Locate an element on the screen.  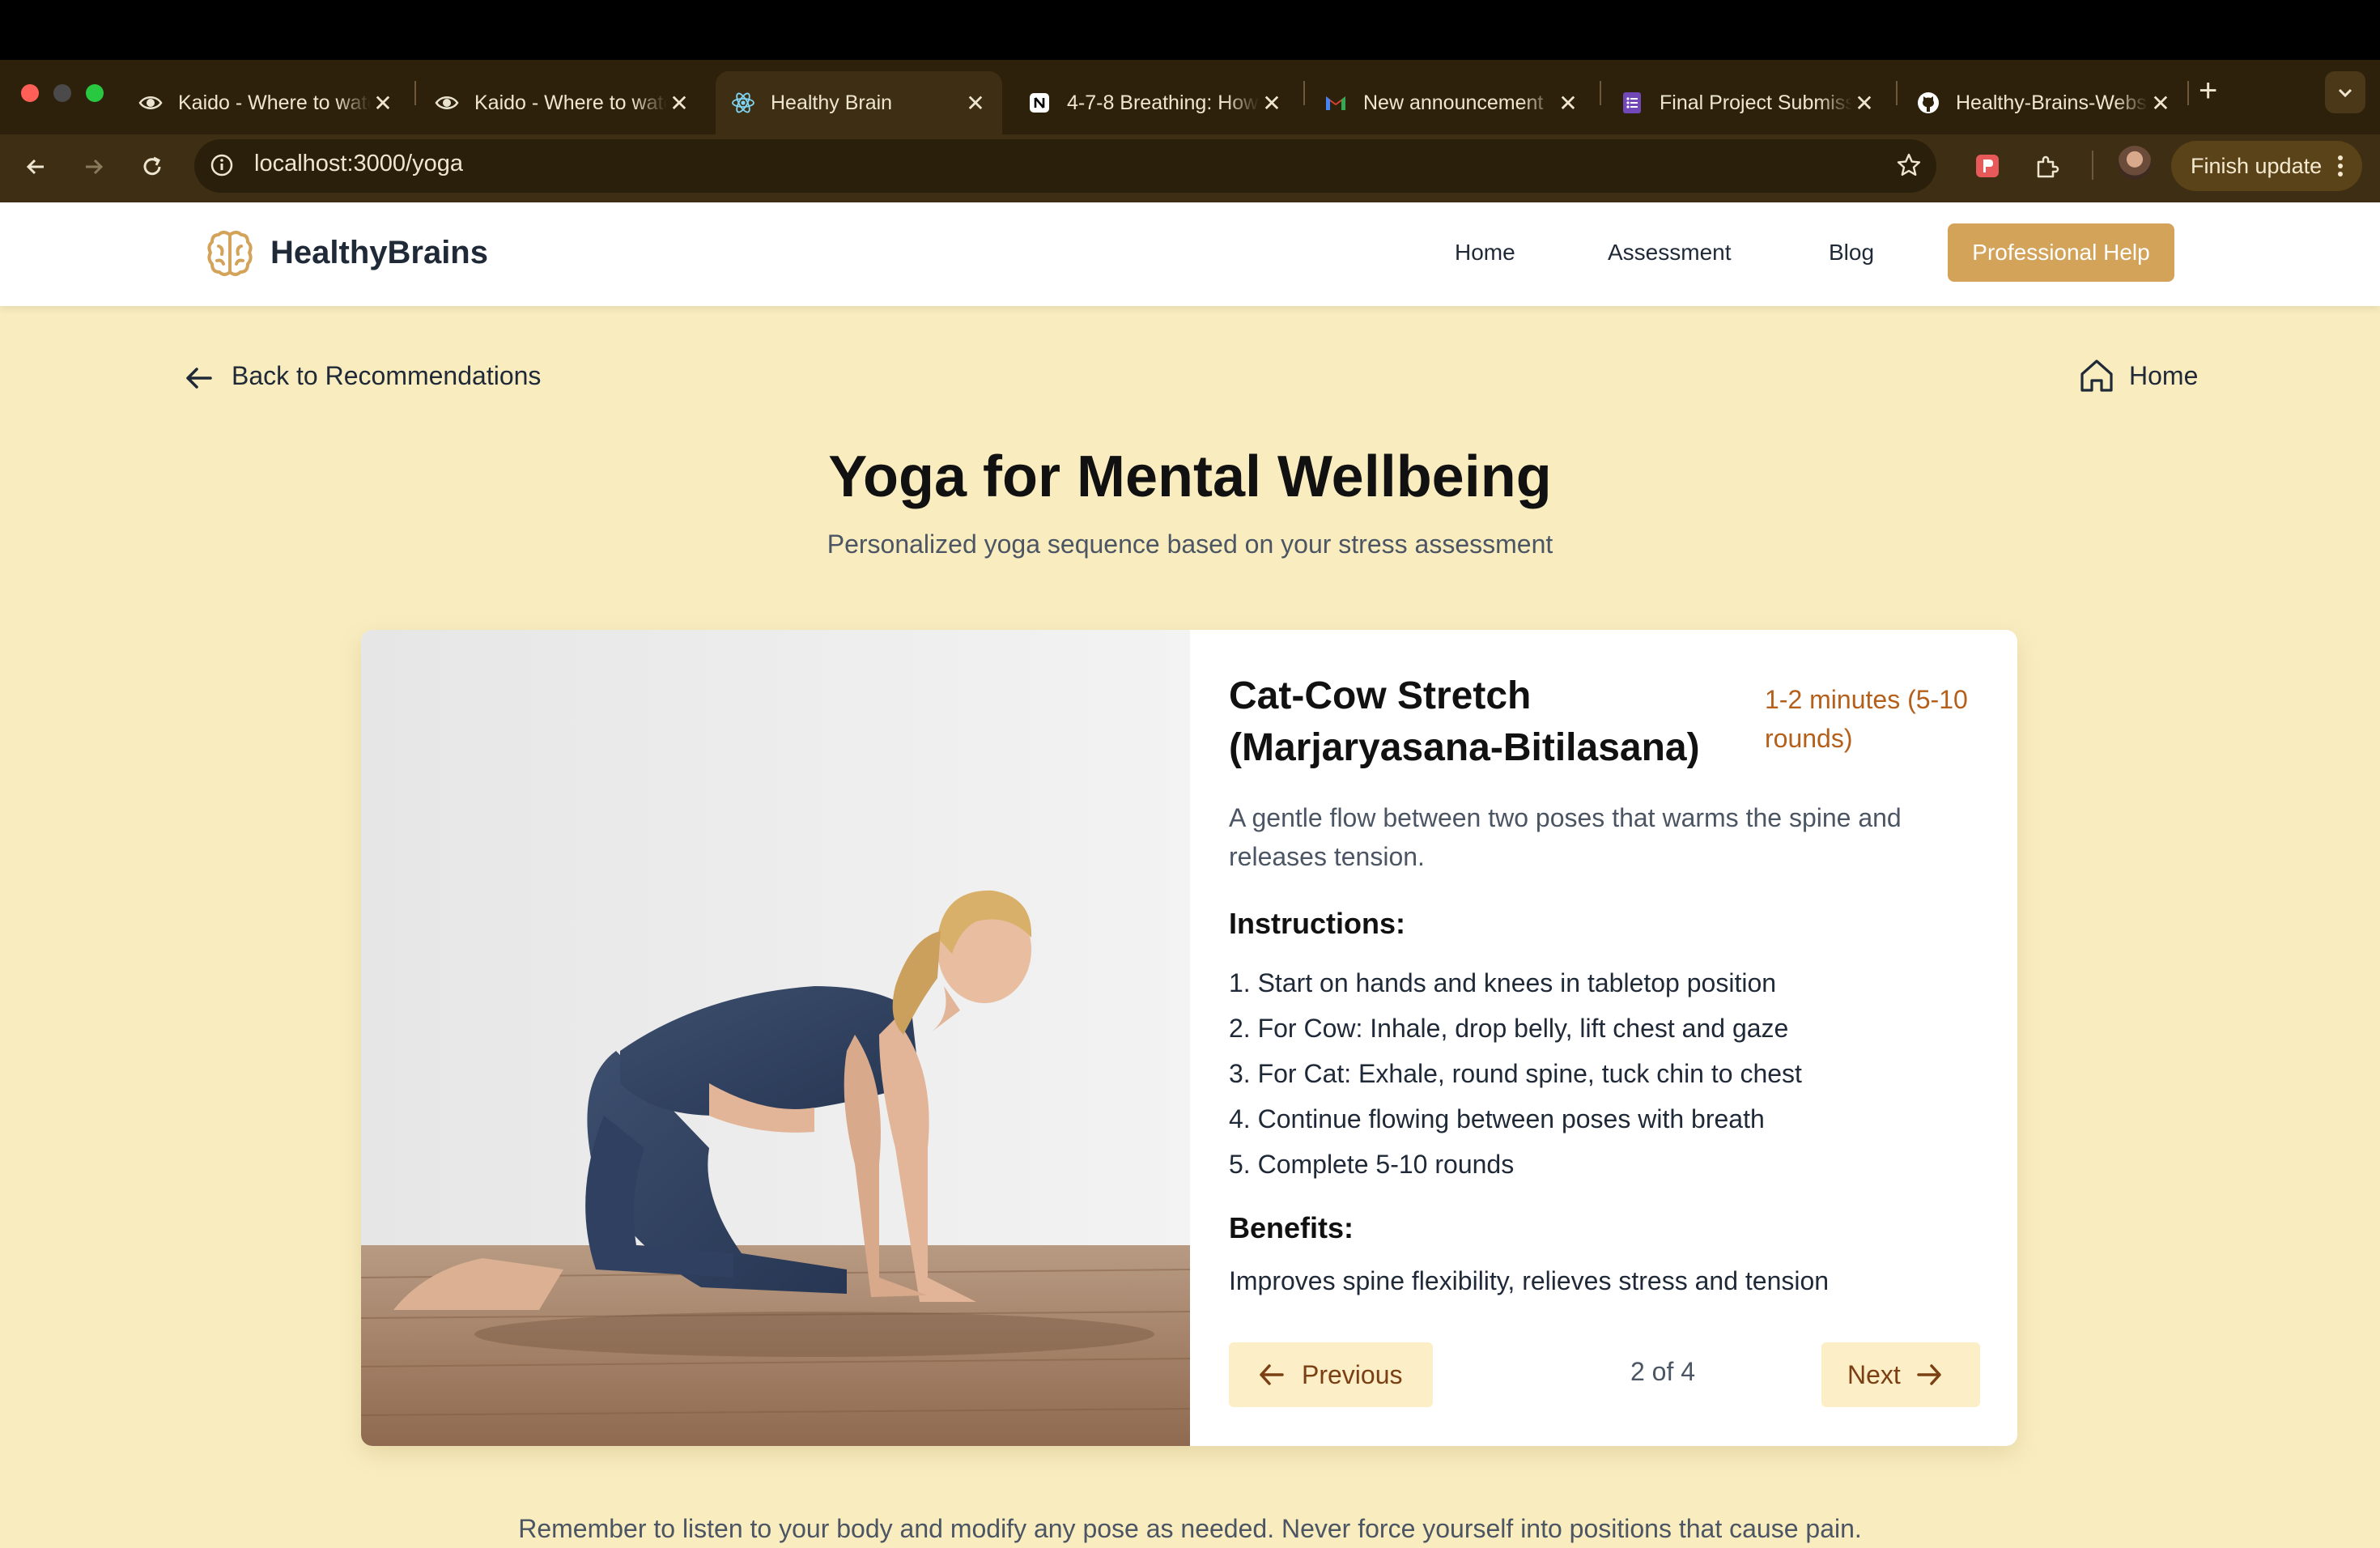
tab-title: Healthy Brain is located at coordinates (832, 103).